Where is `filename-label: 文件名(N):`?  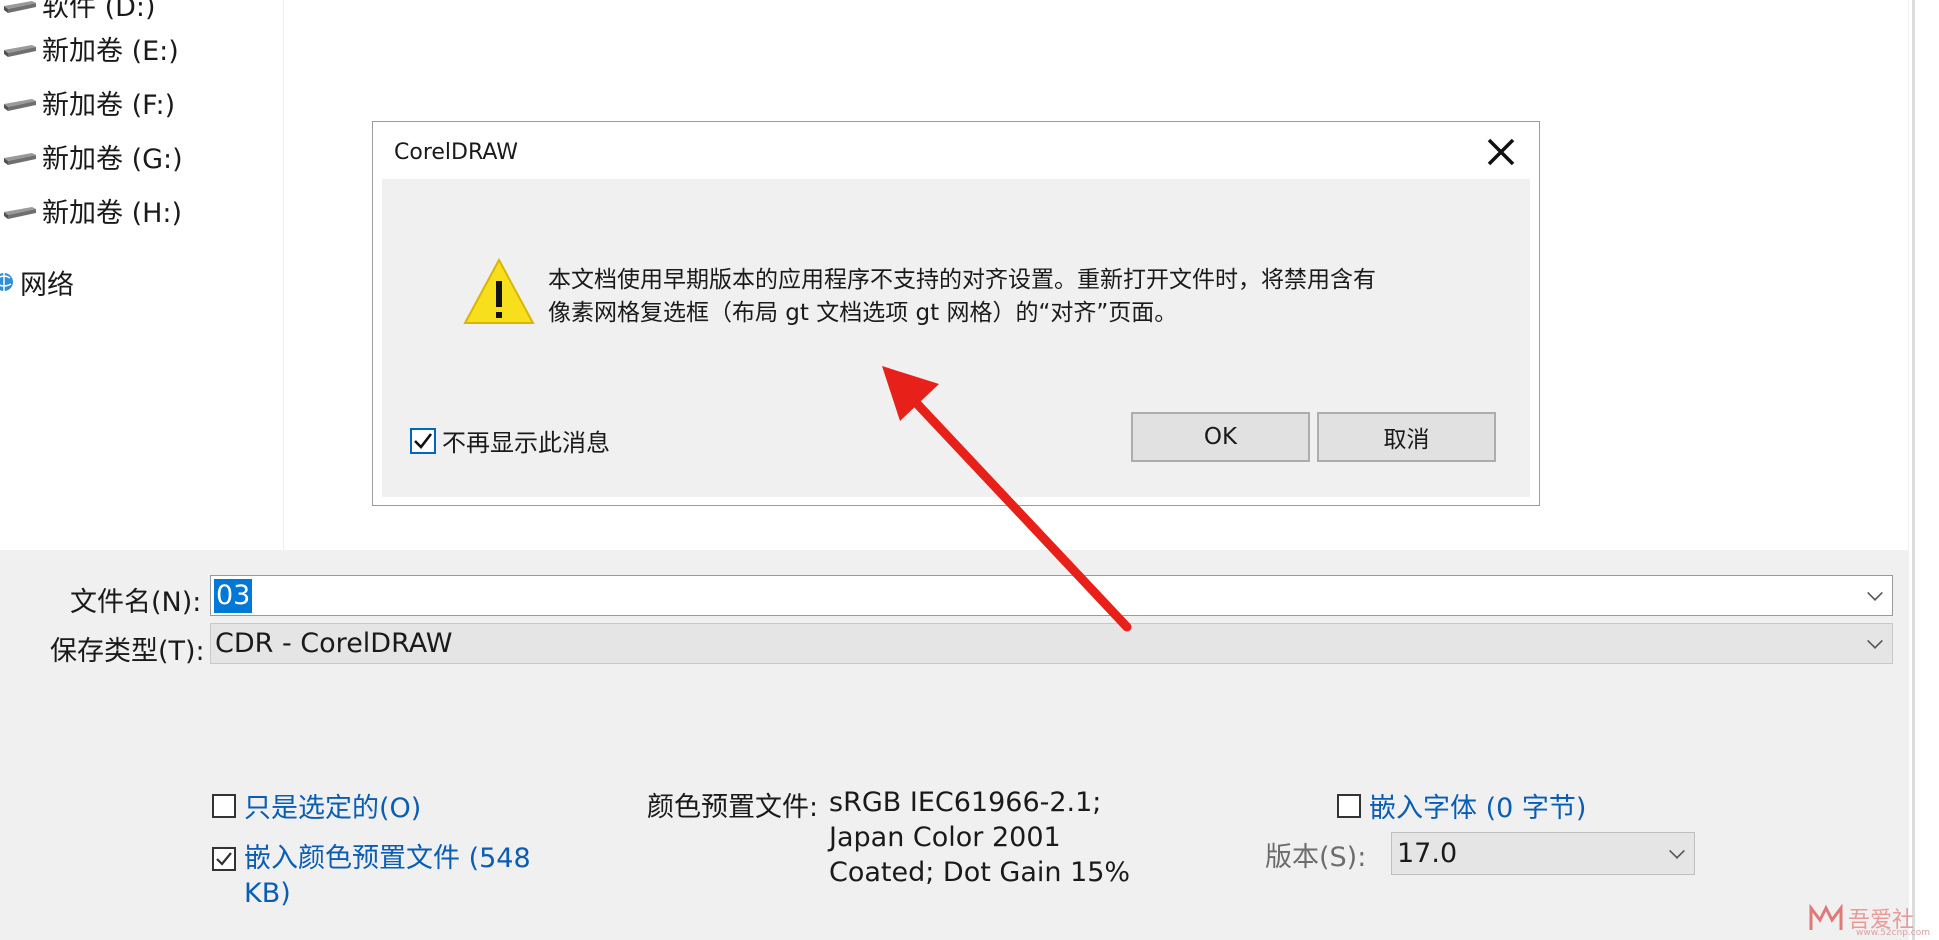 filename-label: 文件名(N): is located at coordinates (136, 602).